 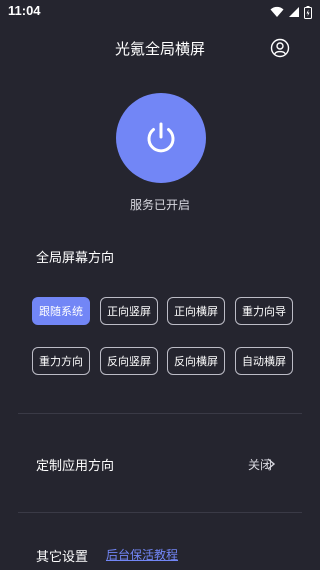 I want to click on orientation-option-chip: 重力向导, so click(x=264, y=311).